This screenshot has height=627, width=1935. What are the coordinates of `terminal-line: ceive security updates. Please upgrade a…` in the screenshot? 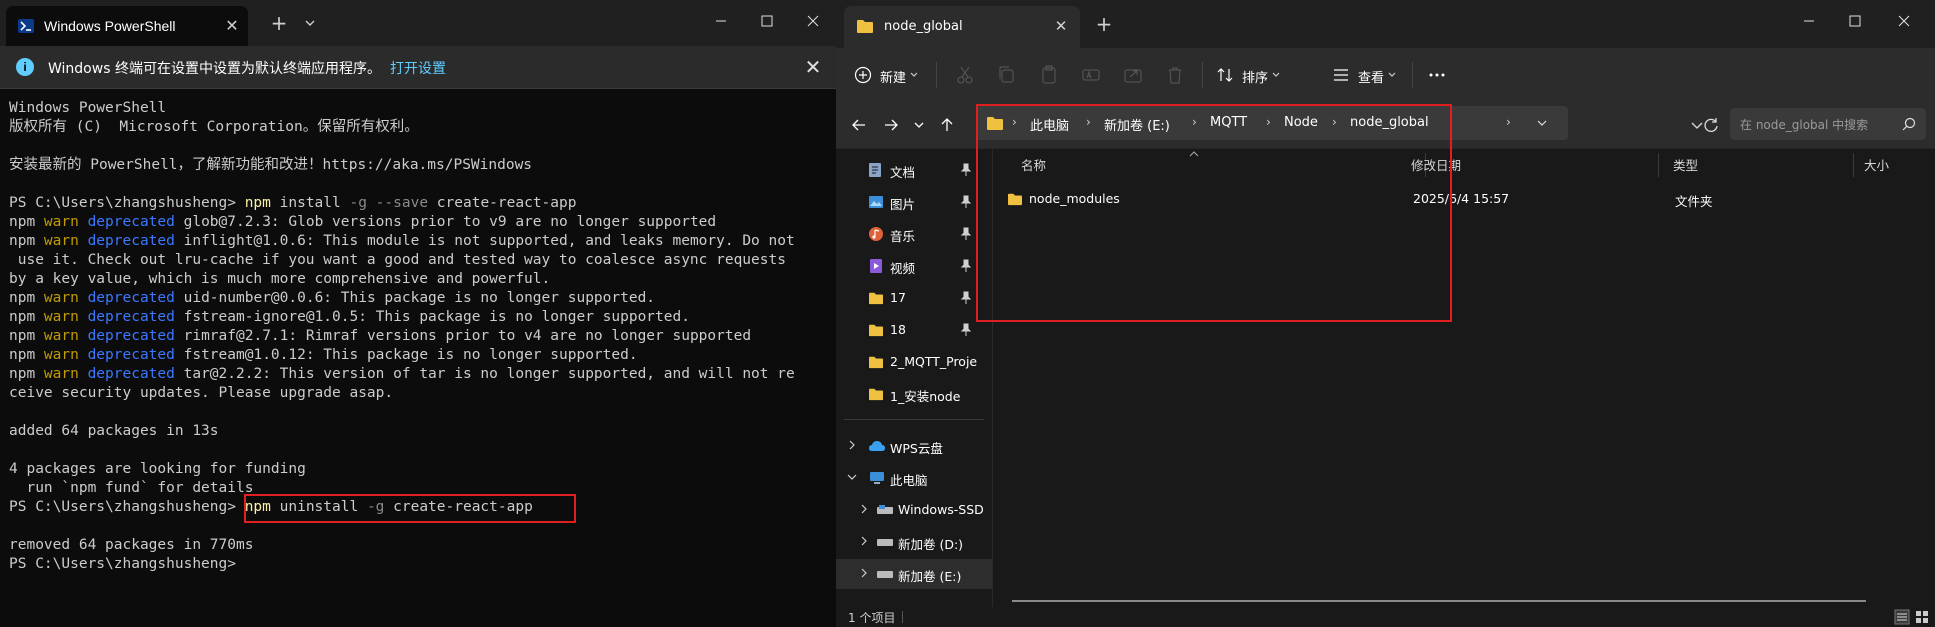 It's located at (422, 393).